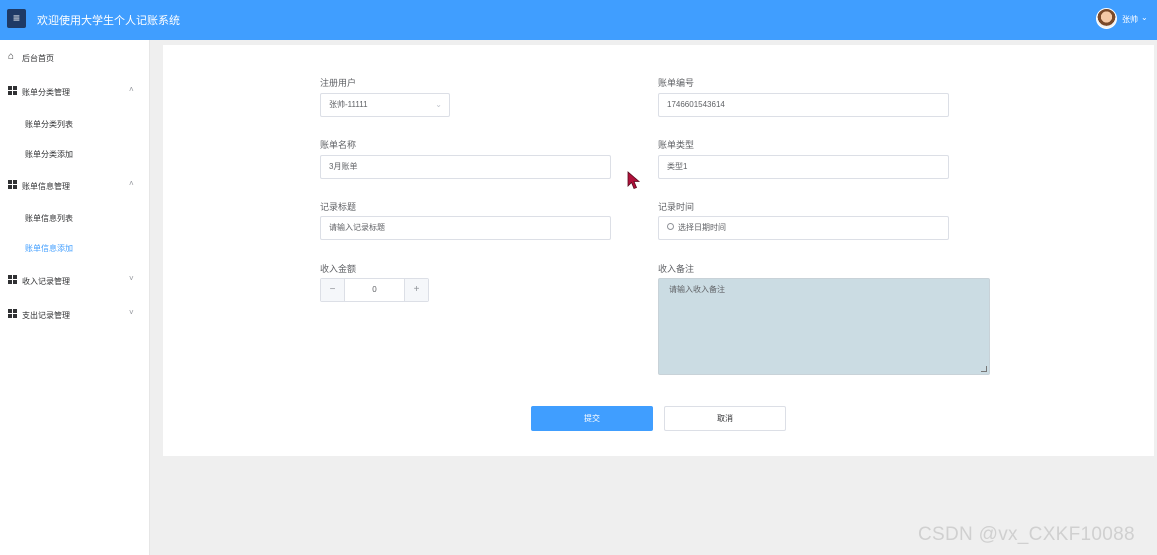 The image size is (1157, 555). Describe the element at coordinates (75, 92) in the screenshot. I see `sidebar-group-bill-category: 账单分类管理 ˄` at that location.